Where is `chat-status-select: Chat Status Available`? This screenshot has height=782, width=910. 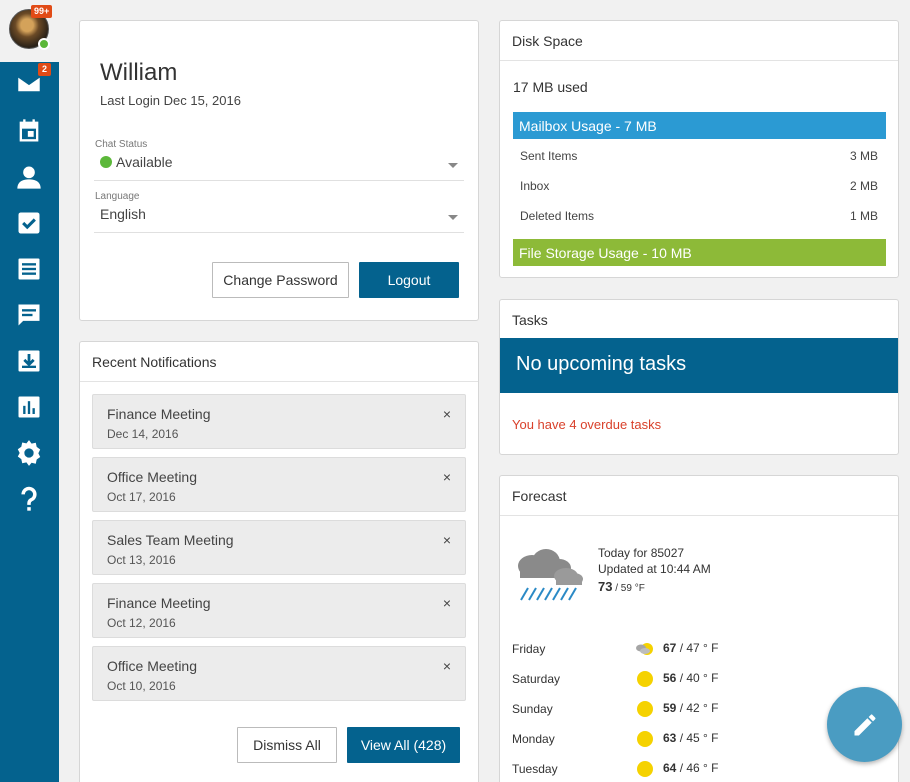
chat-status-select: Chat Status Available is located at coordinates (279, 160).